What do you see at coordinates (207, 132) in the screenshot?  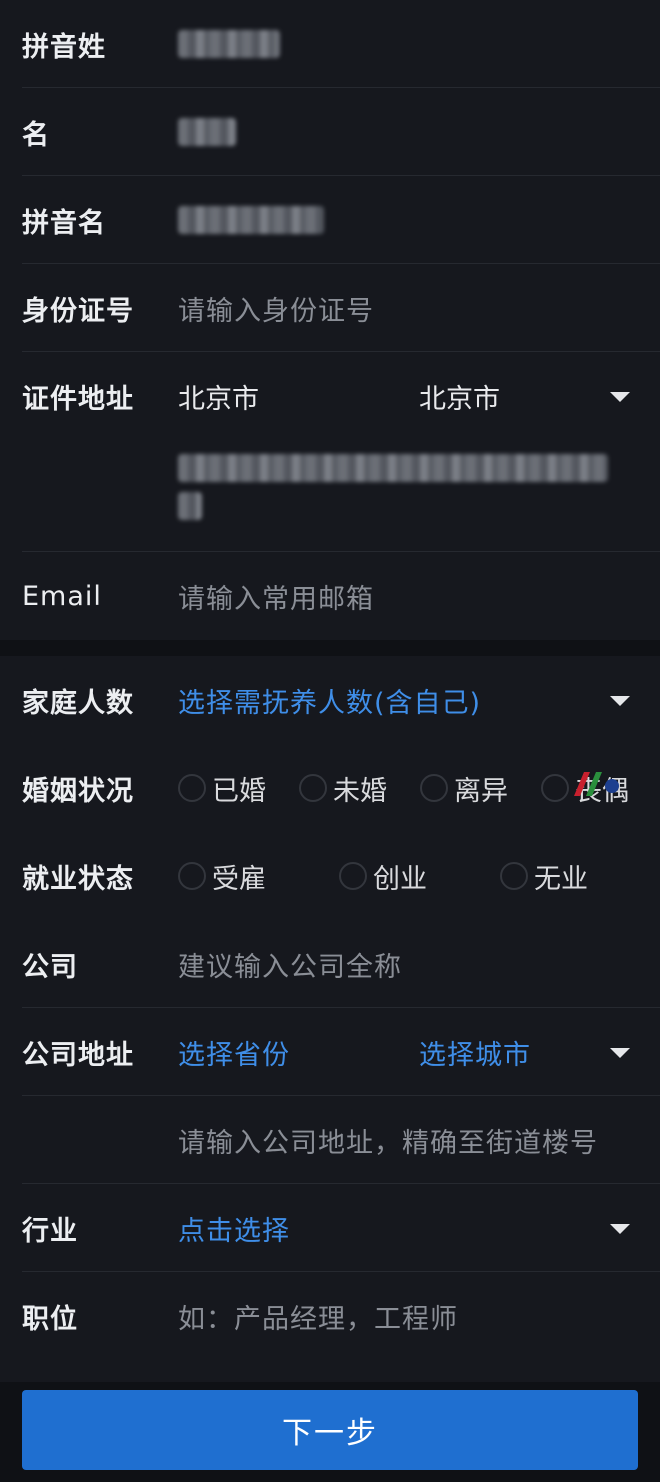 I see `given-name-value-redacted` at bounding box center [207, 132].